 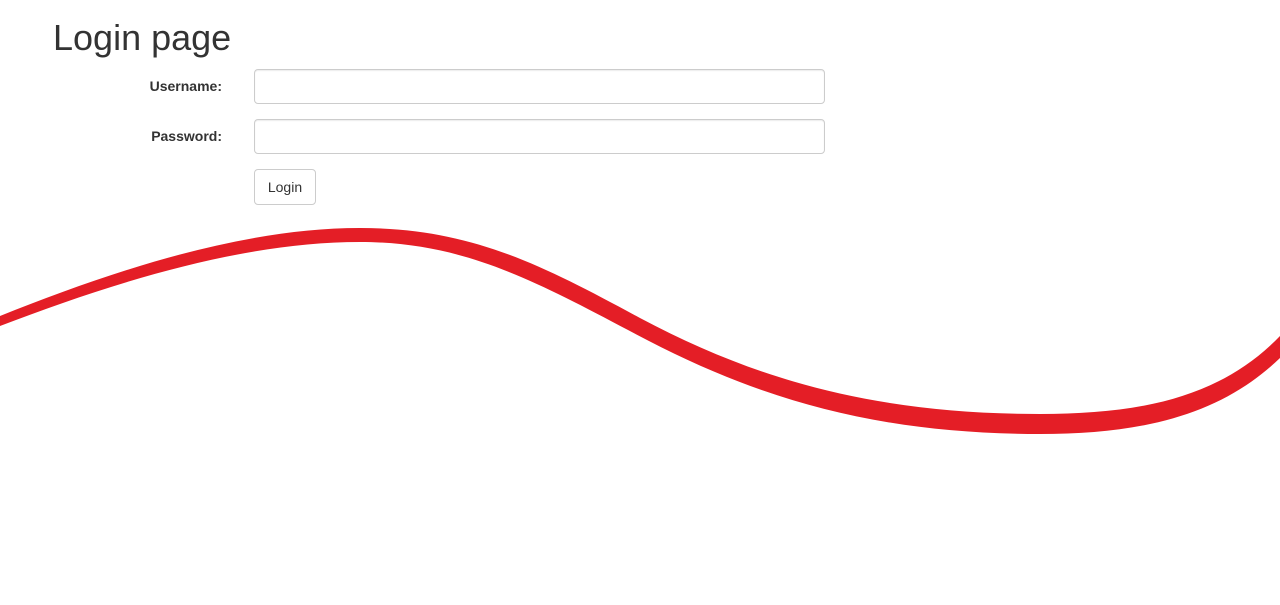 What do you see at coordinates (539, 136) in the screenshot?
I see `password-input` at bounding box center [539, 136].